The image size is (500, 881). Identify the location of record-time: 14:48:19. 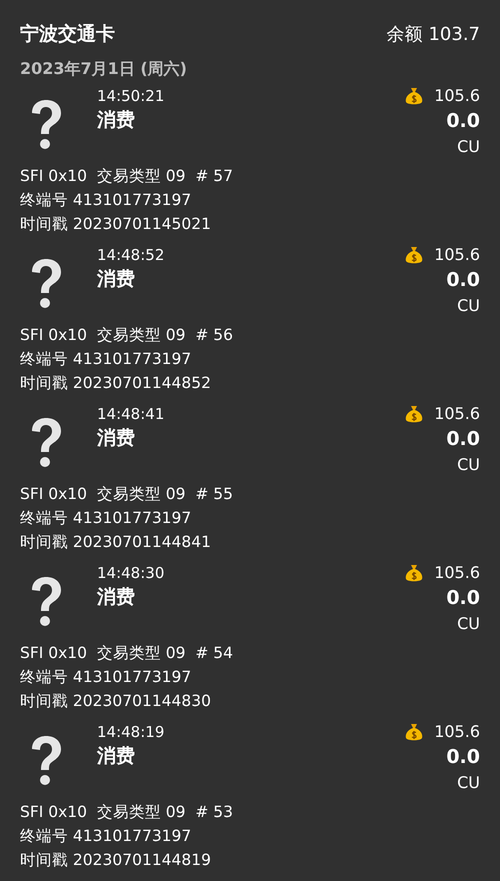
(130, 732).